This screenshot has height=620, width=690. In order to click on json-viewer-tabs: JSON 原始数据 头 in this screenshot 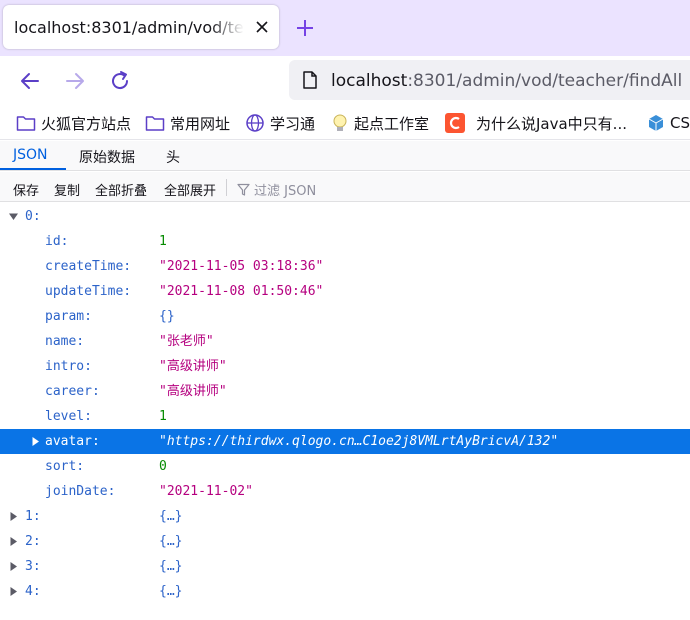, I will do `click(345, 156)`.